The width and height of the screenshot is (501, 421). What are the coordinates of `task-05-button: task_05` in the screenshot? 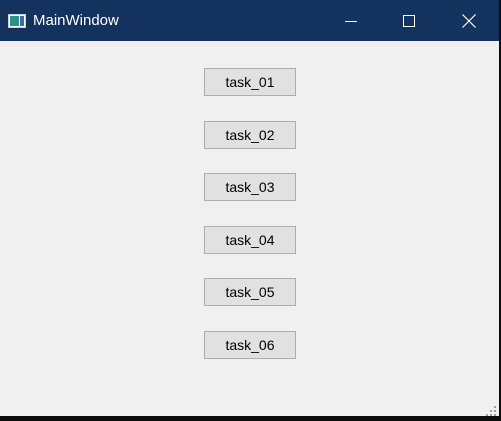 It's located at (250, 292).